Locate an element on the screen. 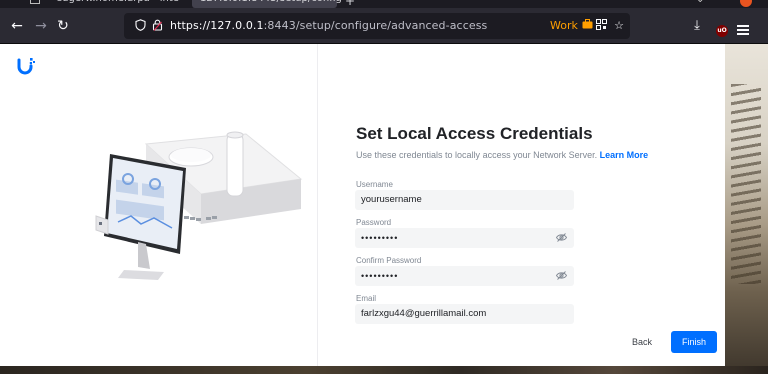  hide-confirm-password-icon is located at coordinates (561, 275).